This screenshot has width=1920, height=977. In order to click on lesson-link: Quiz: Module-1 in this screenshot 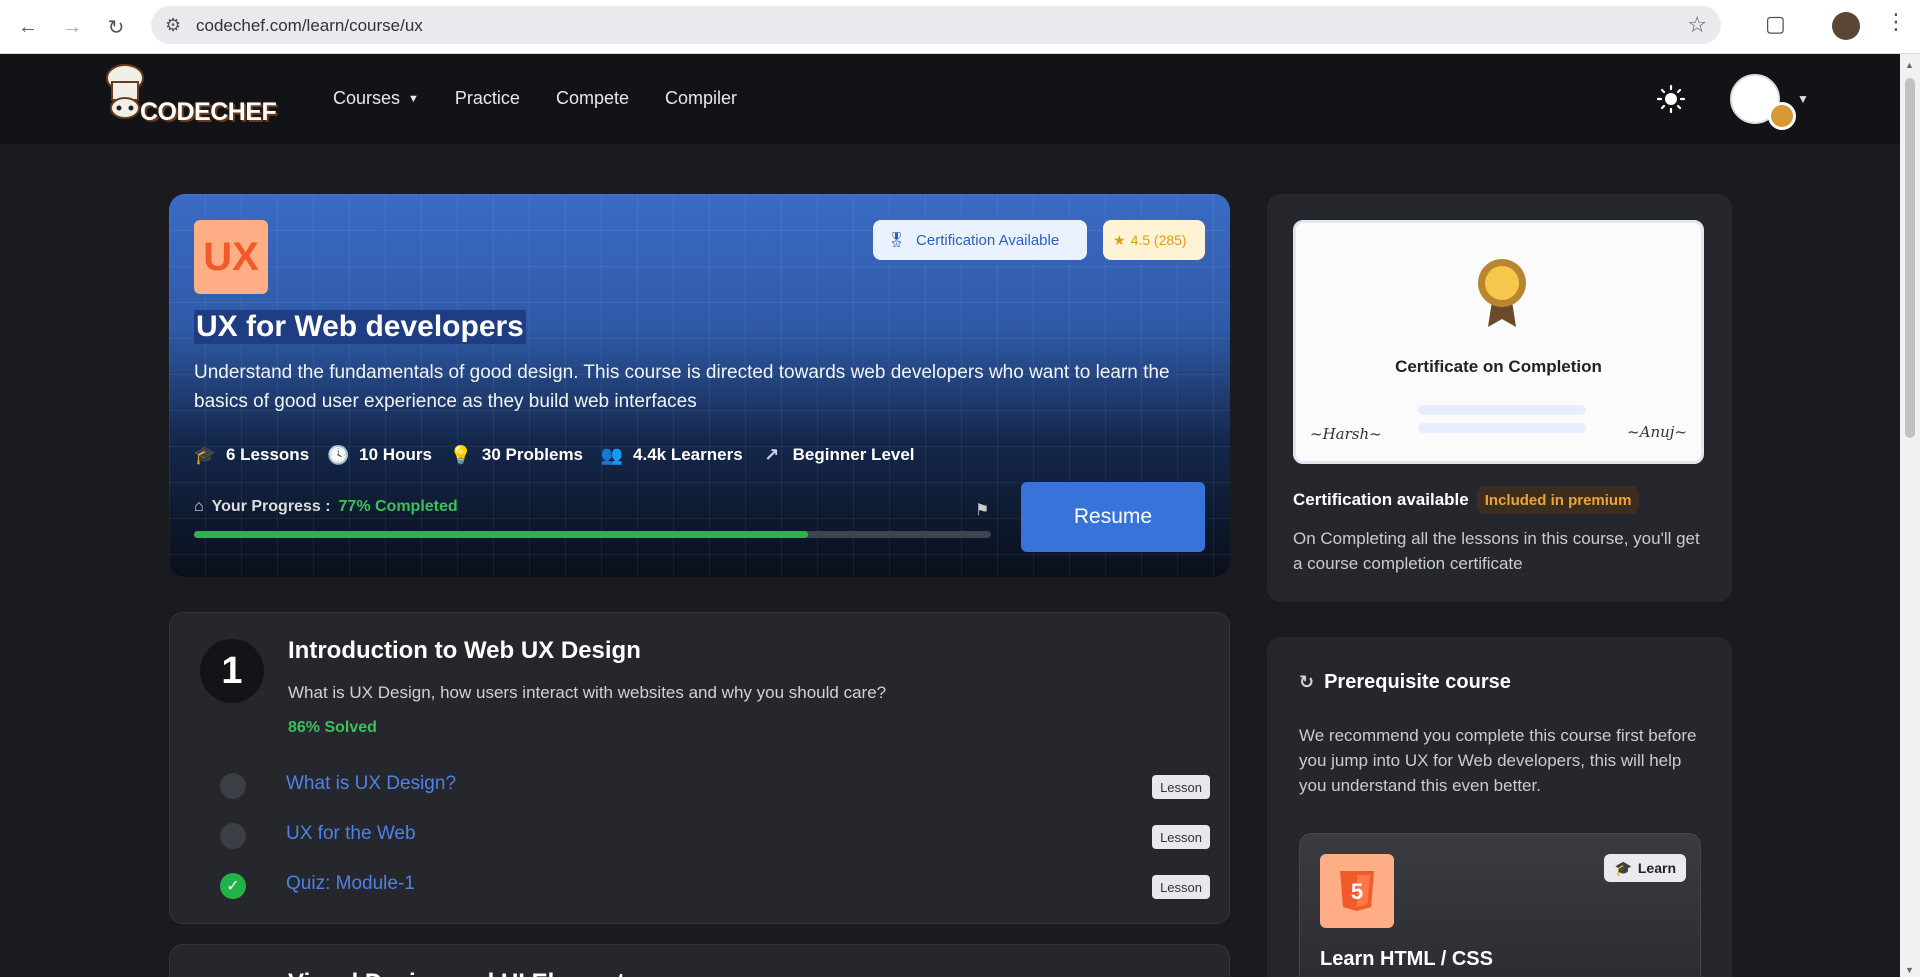, I will do `click(350, 884)`.